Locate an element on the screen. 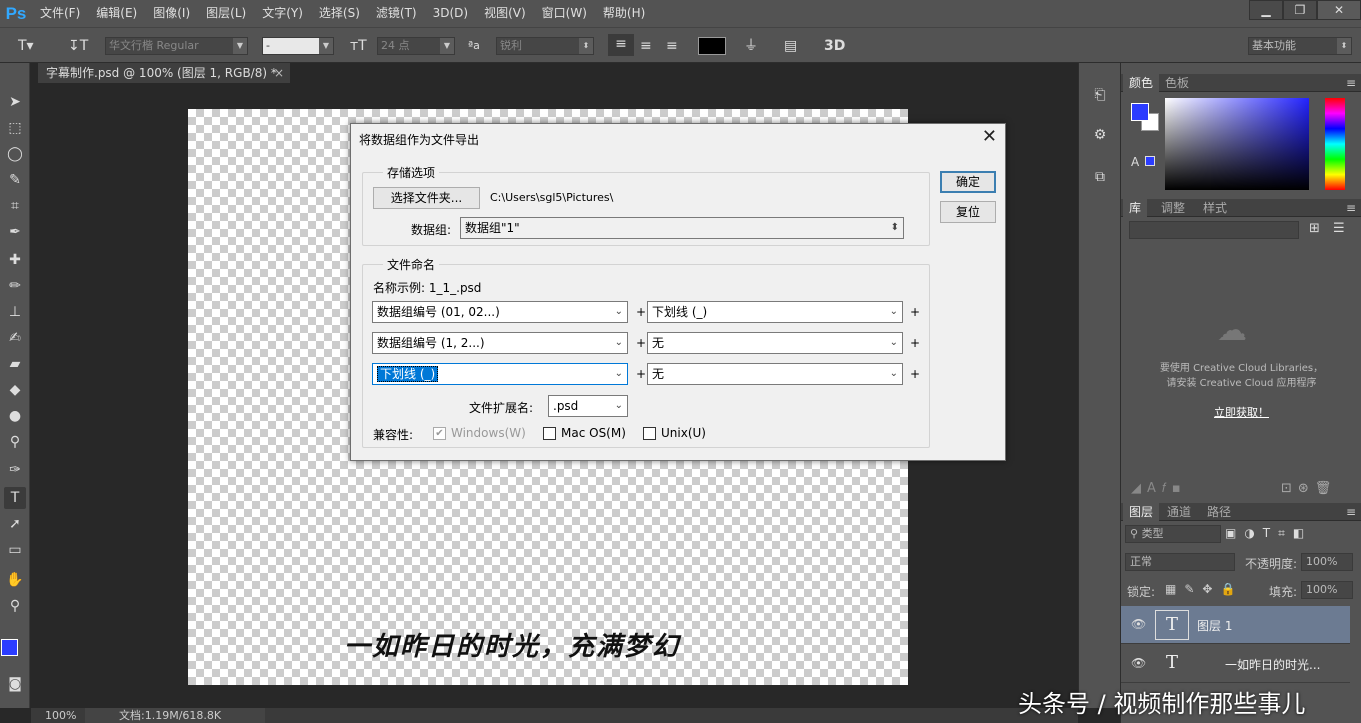 The width and height of the screenshot is (1361, 723). windows-checkbox: ✔ is located at coordinates (439, 433).